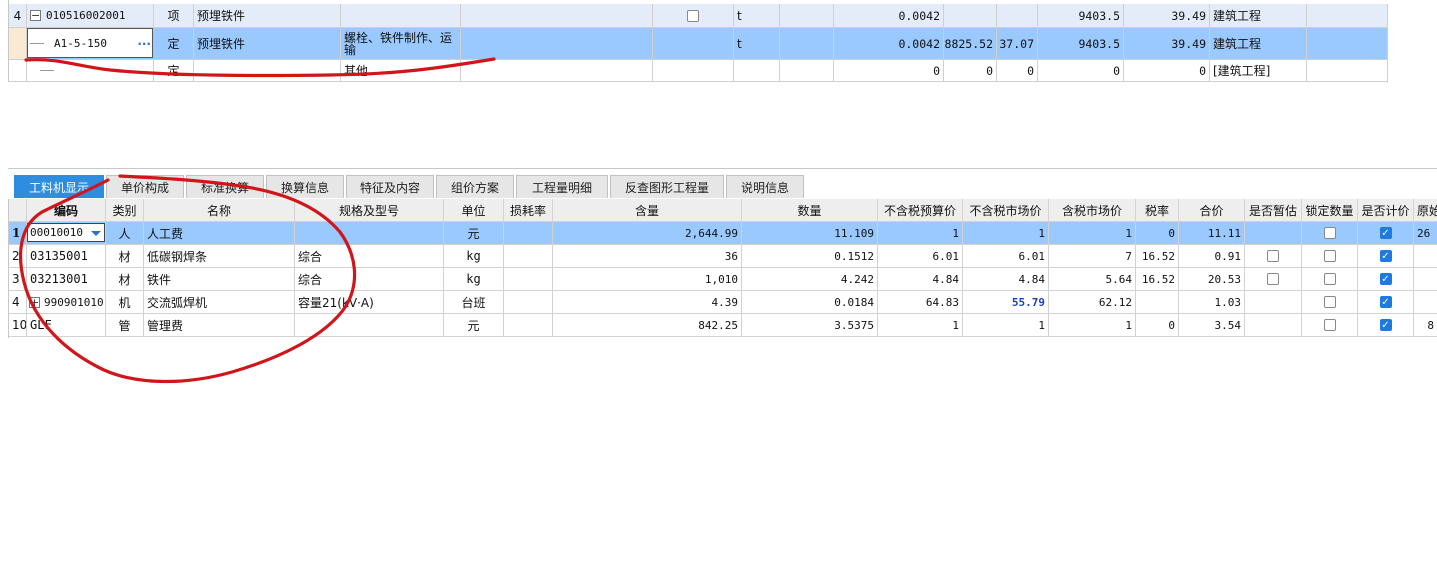 The height and width of the screenshot is (568, 1437). Describe the element at coordinates (562, 186) in the screenshot. I see `tab-quantity-detail: 工程量明细` at that location.